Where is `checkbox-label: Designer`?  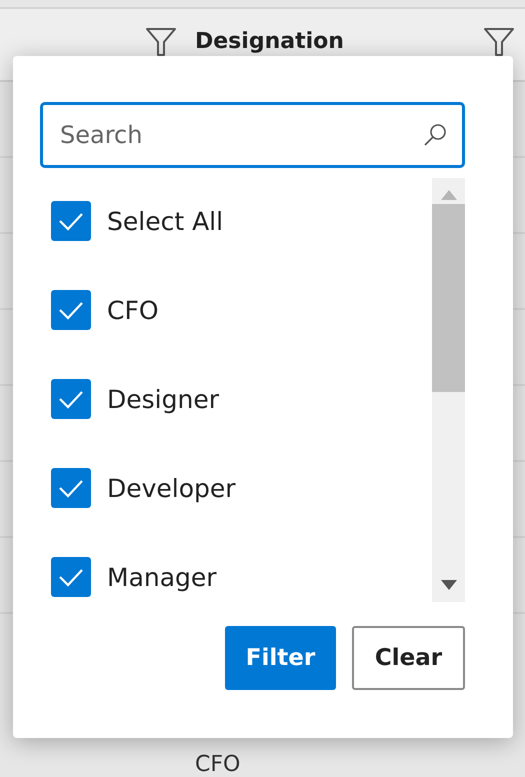 checkbox-label: Designer is located at coordinates (163, 399).